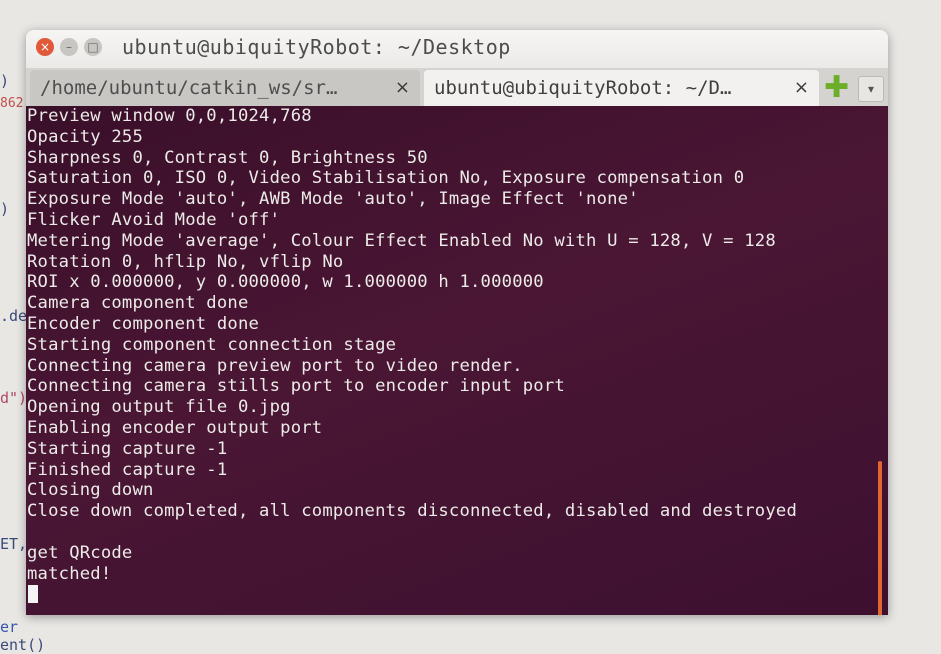  What do you see at coordinates (880, 538) in the screenshot?
I see `scrollbar` at bounding box center [880, 538].